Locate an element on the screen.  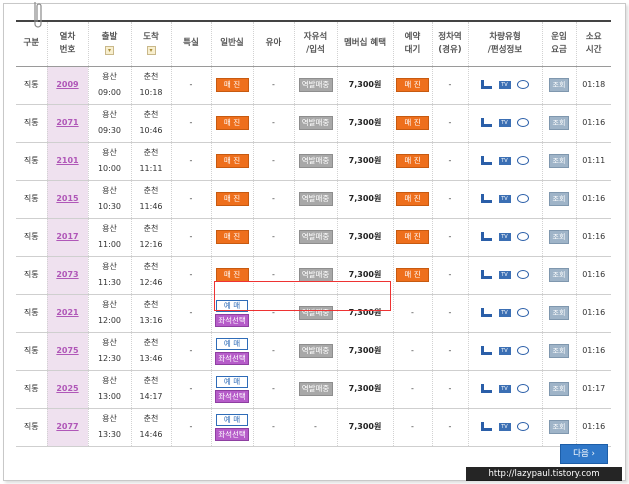
train-number-link: 2015 is located at coordinates (67, 198).